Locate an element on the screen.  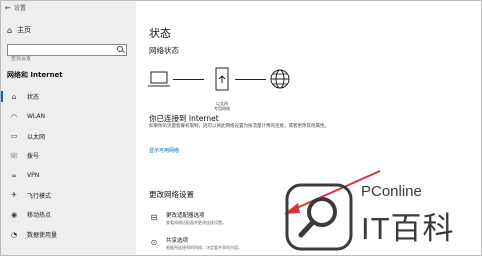
wifi-icon: ◠ is located at coordinates (14, 116).